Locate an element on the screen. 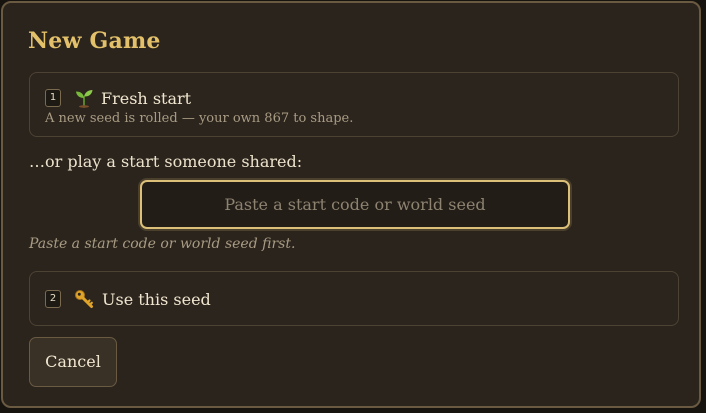  cancel-button: Cancel is located at coordinates (73, 362).